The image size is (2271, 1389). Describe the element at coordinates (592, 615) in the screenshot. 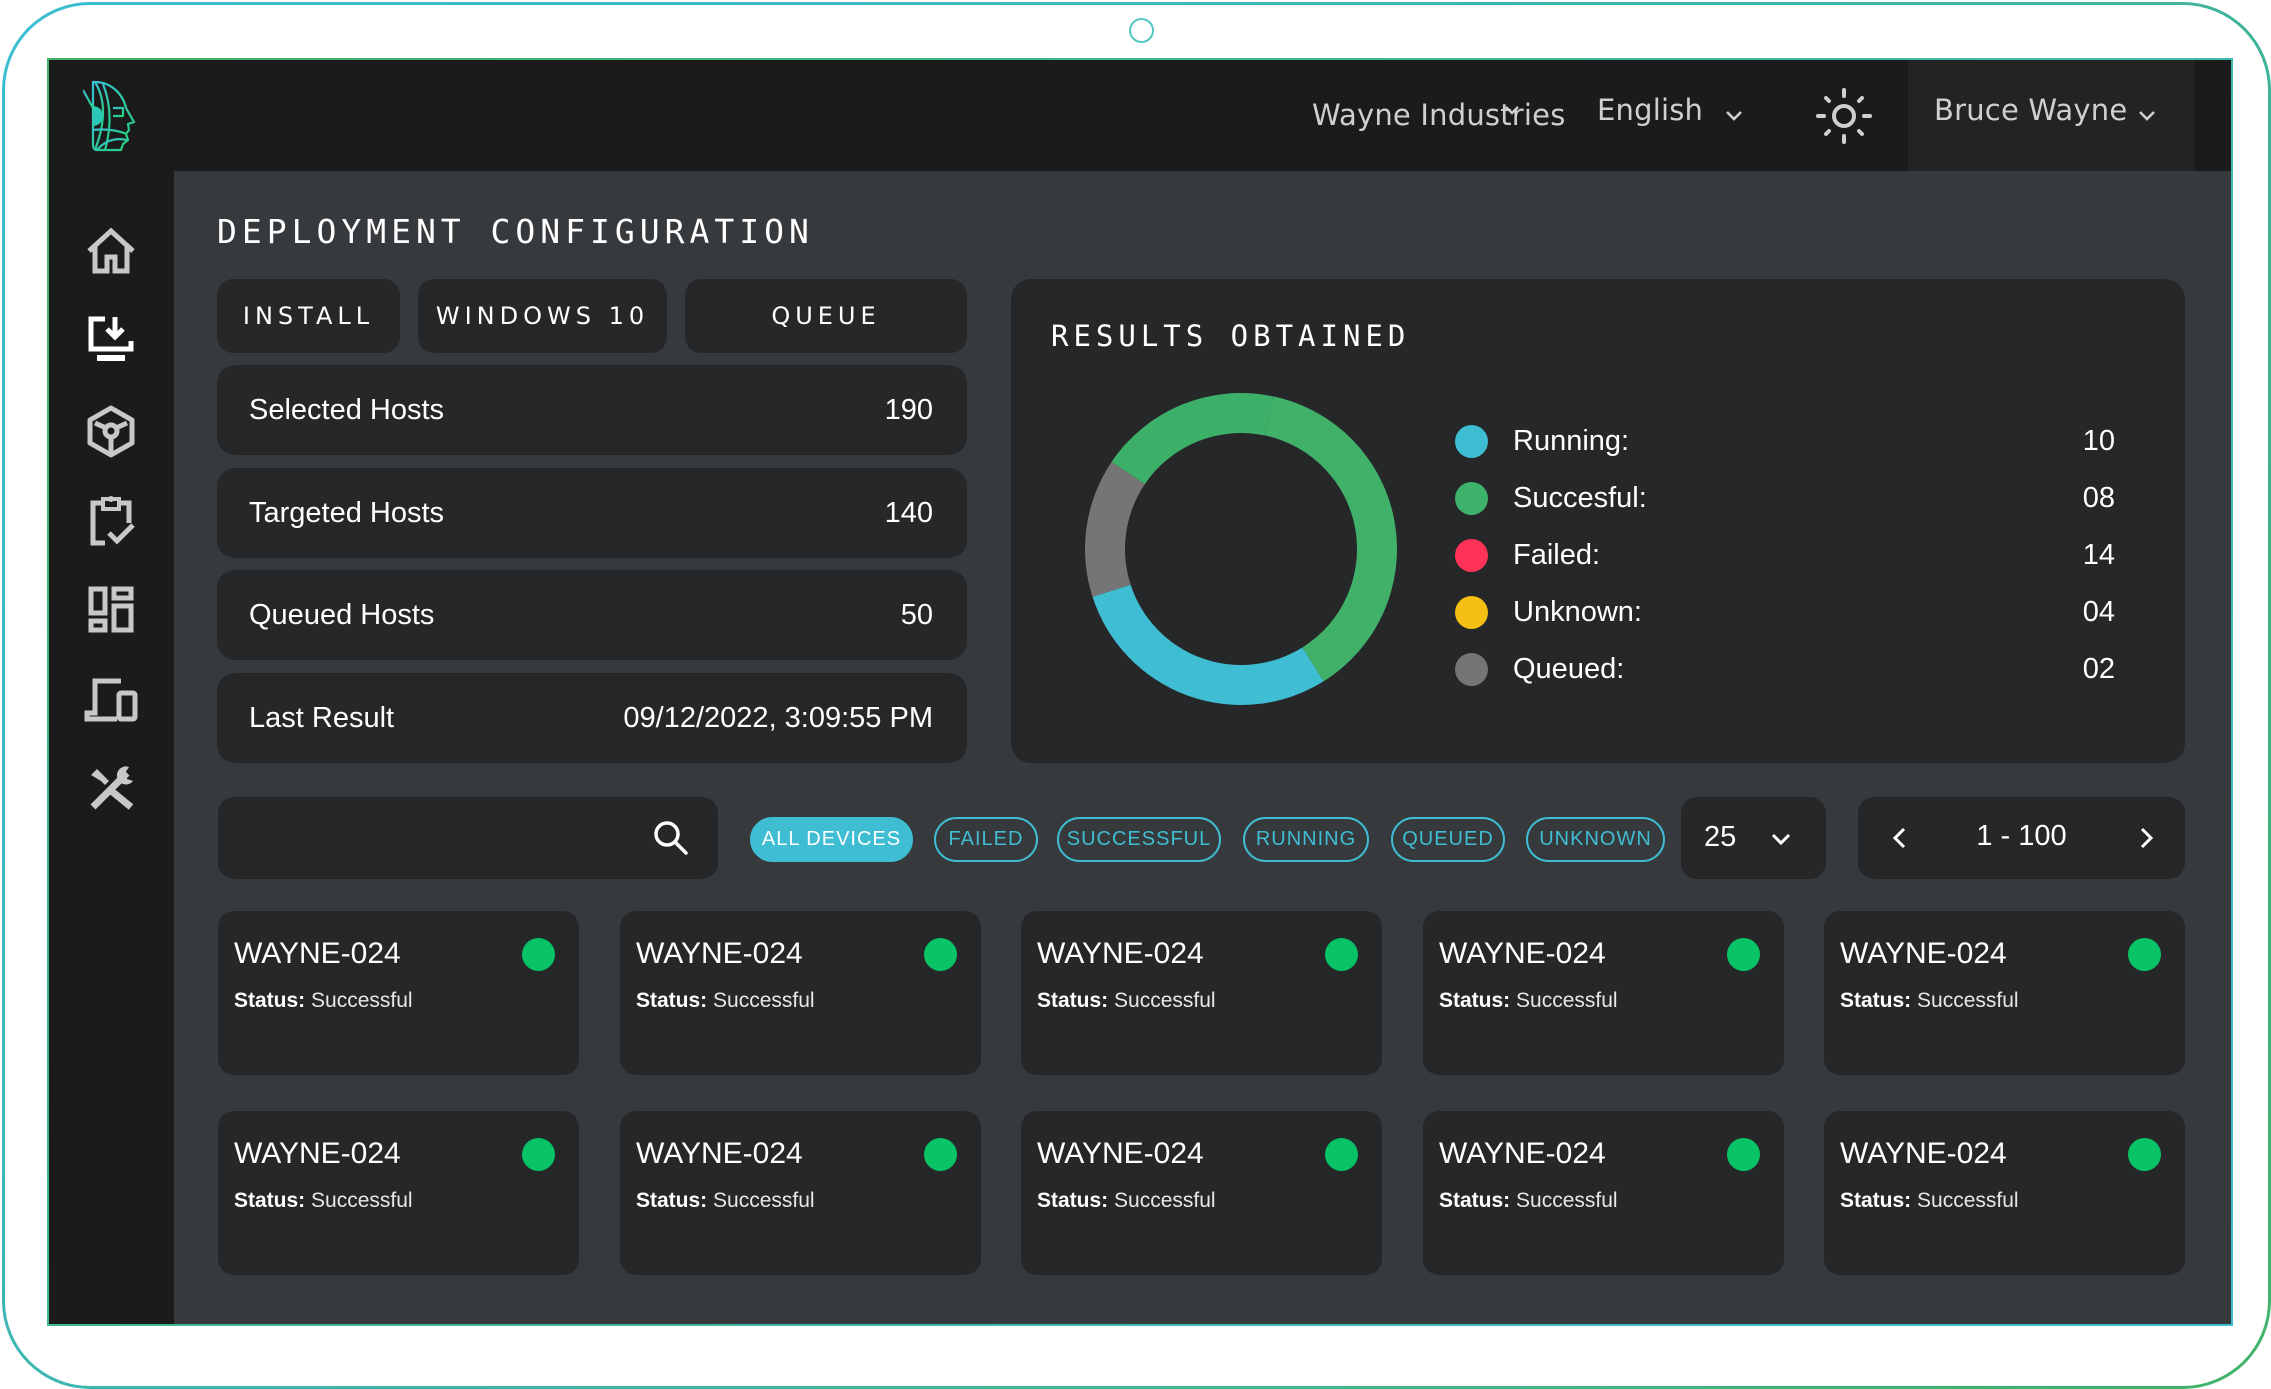

I see `queued-hosts-row: Queued Hosts 50` at that location.